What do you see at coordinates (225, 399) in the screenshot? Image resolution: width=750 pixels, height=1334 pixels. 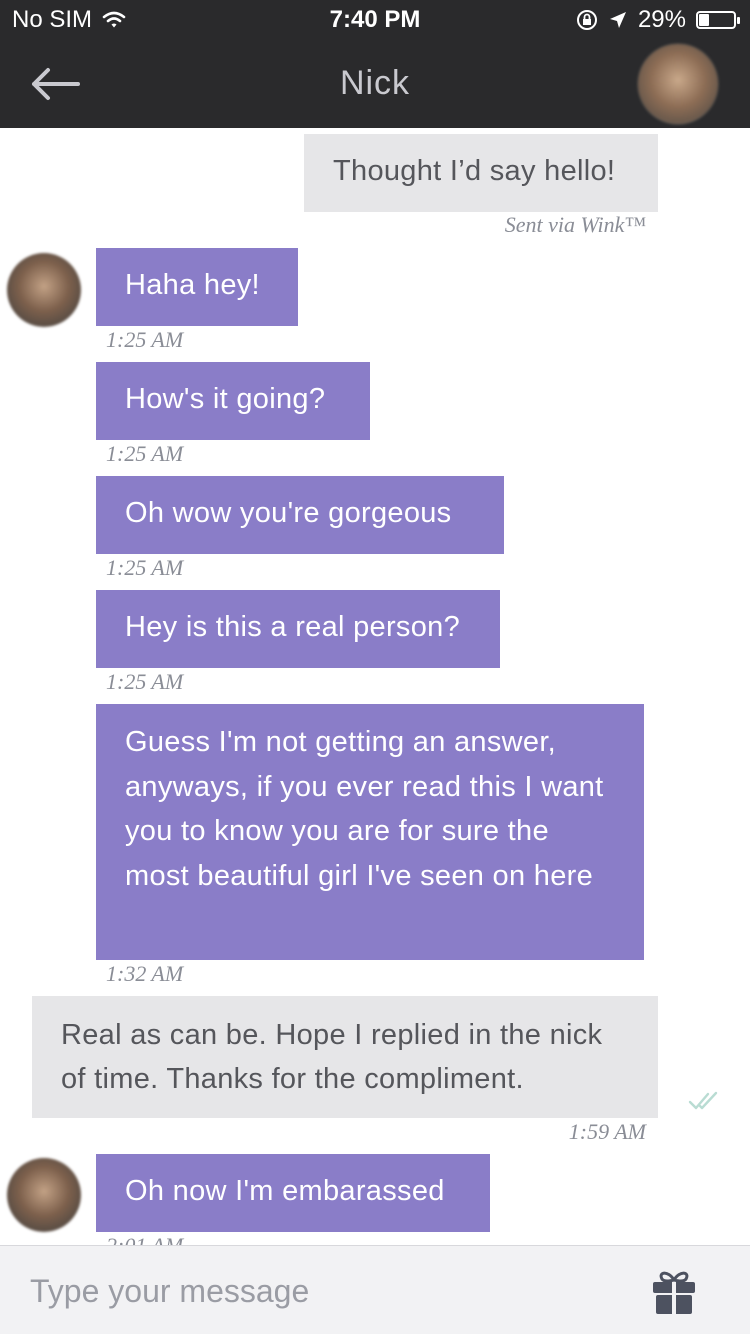 I see `message-text: How's it going?` at bounding box center [225, 399].